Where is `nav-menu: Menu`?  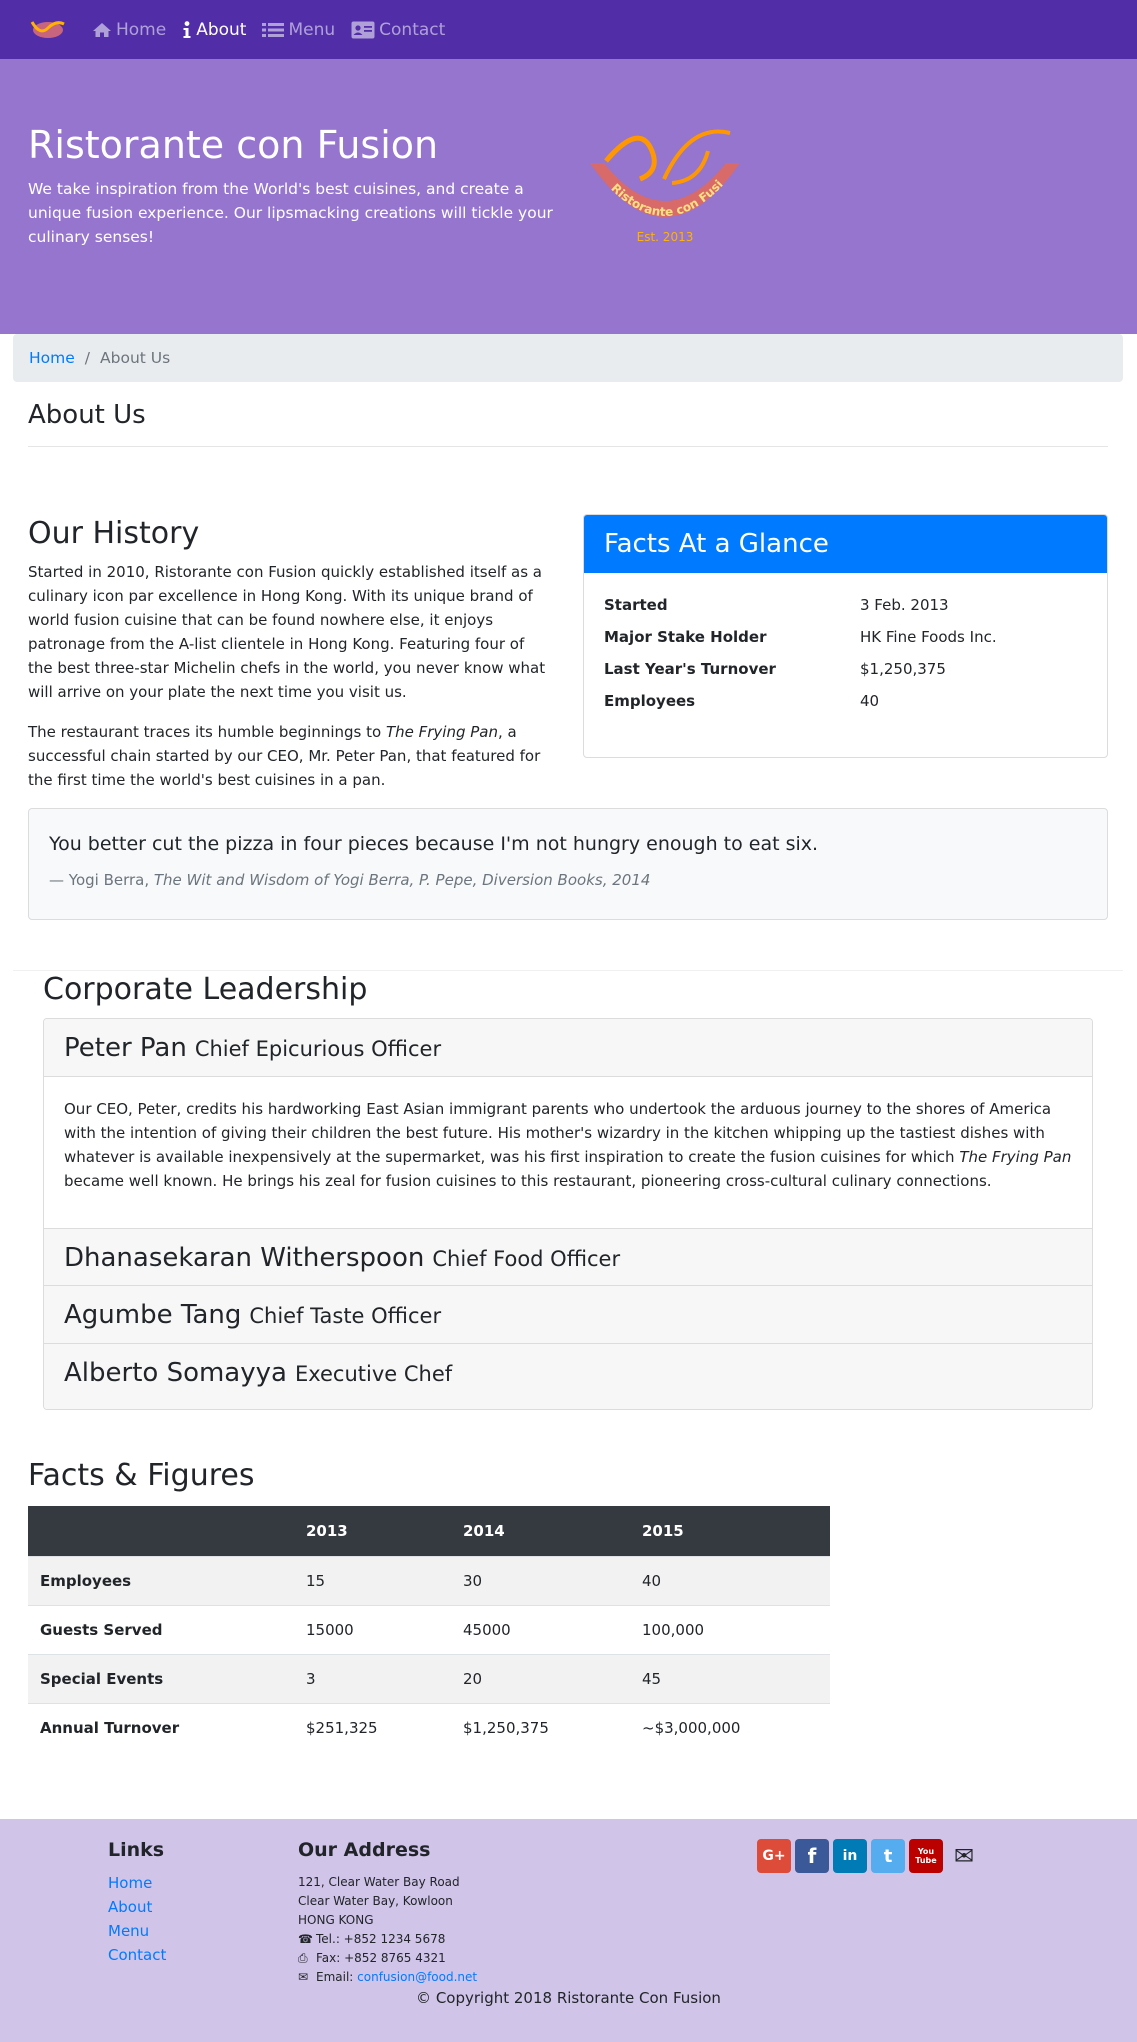 nav-menu: Menu is located at coordinates (298, 30).